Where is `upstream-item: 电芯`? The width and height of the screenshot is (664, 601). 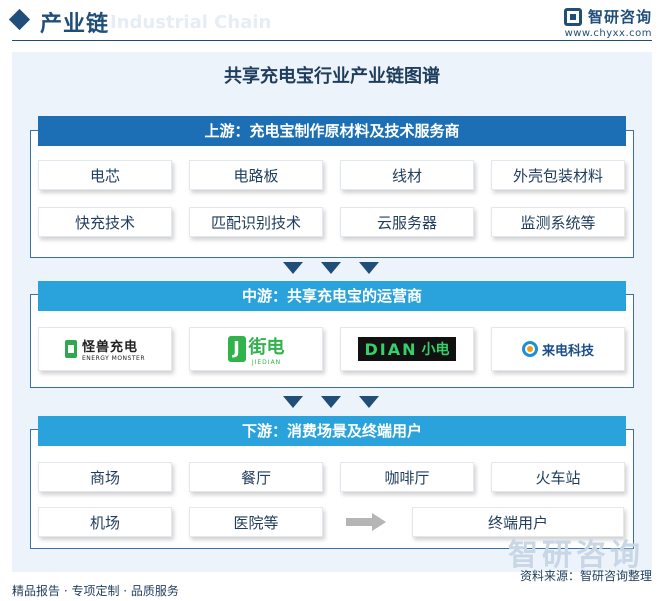 upstream-item: 电芯 is located at coordinates (105, 175).